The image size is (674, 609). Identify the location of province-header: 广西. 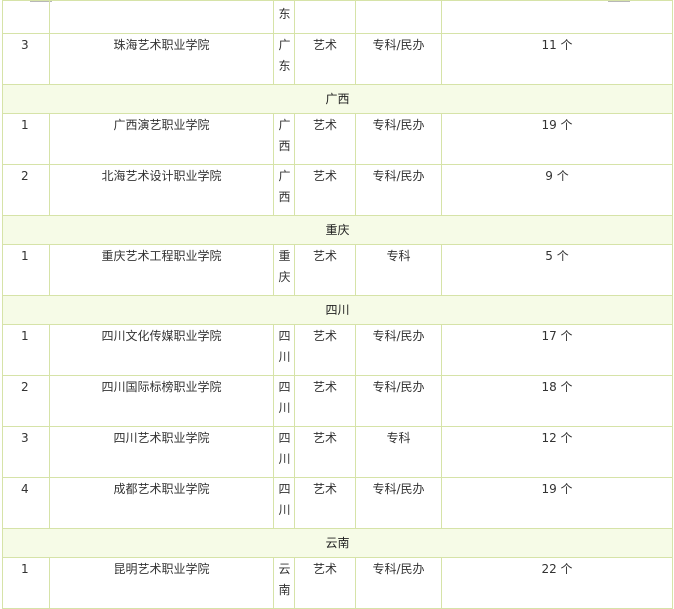
(337, 99).